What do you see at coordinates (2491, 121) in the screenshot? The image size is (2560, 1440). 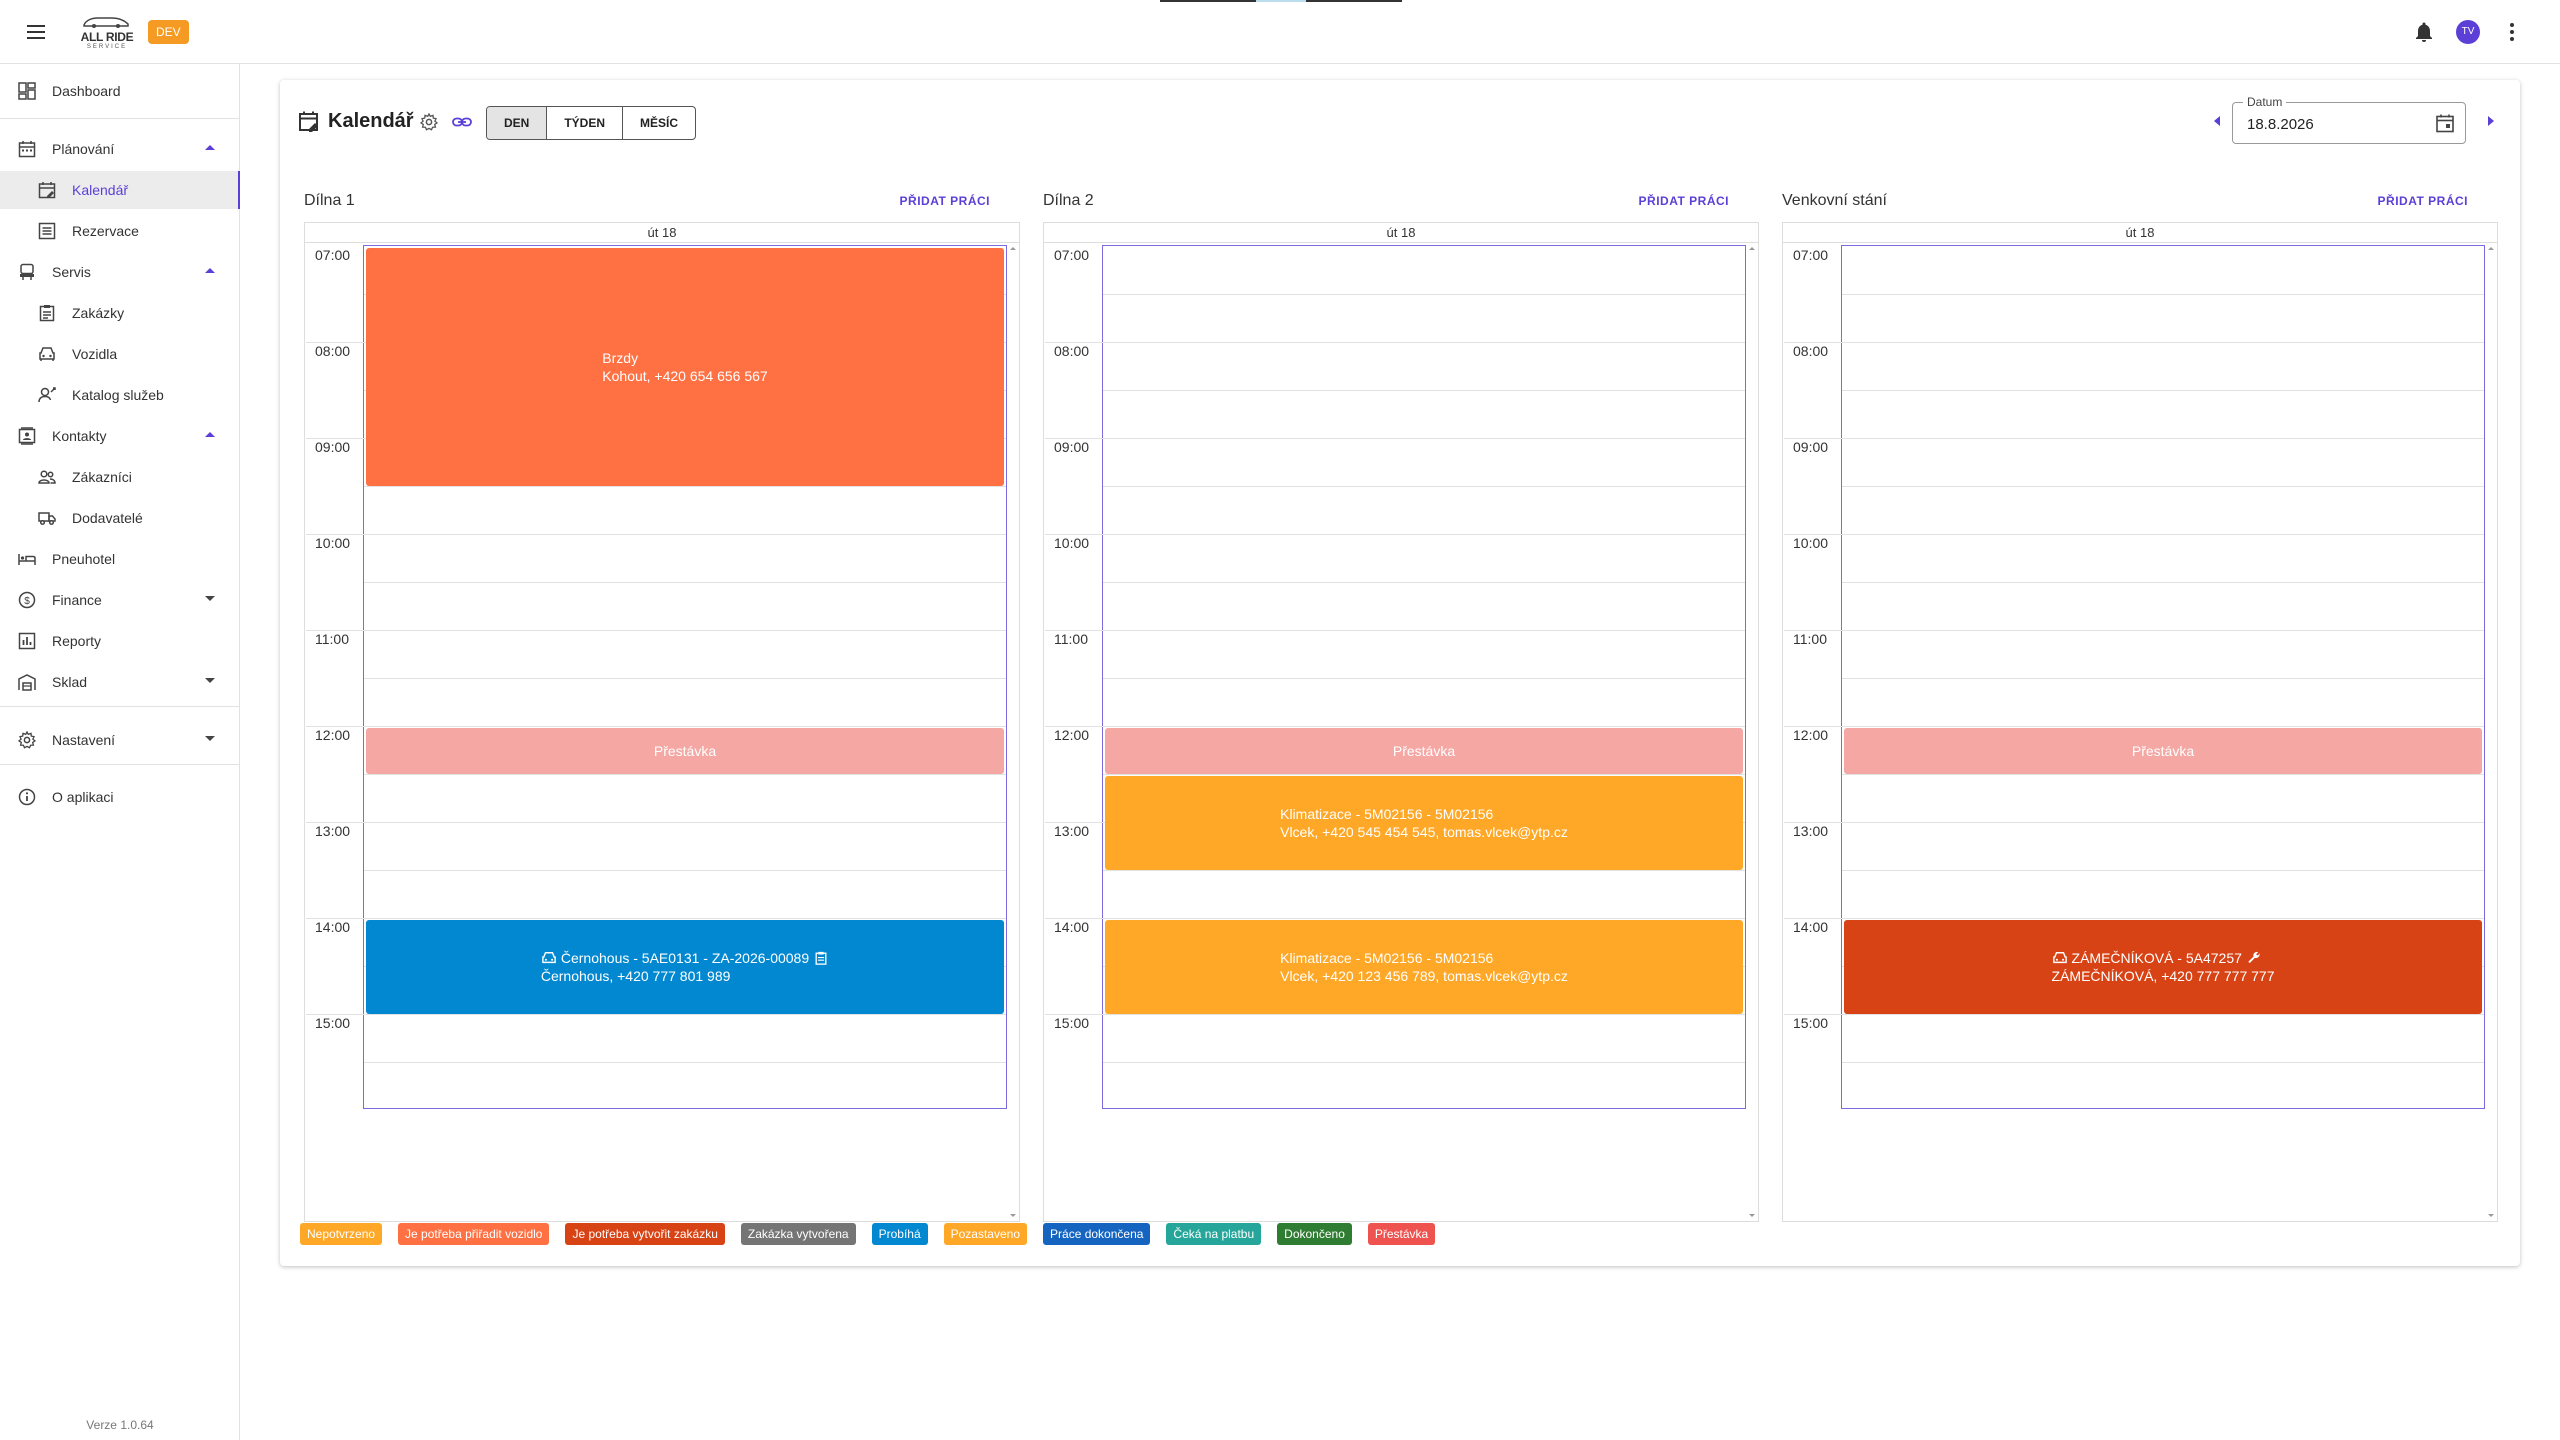 I see `chevron-right-icon` at bounding box center [2491, 121].